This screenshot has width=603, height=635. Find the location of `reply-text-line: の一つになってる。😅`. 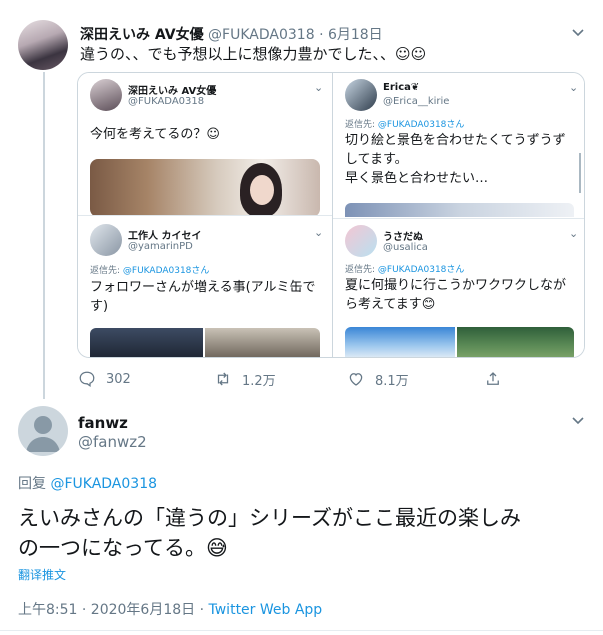

reply-text-line: の一つになってる。😅 is located at coordinates (123, 548).